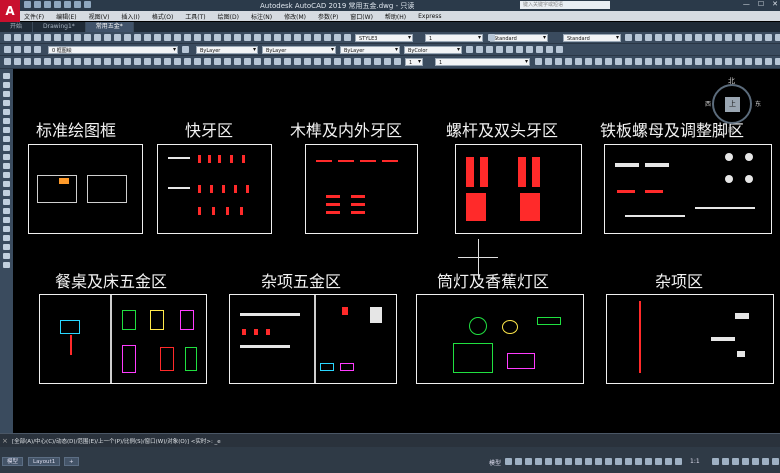 The width and height of the screenshot is (780, 473). What do you see at coordinates (495, 462) in the screenshot?
I see `model-space-toggle: 模型` at bounding box center [495, 462].